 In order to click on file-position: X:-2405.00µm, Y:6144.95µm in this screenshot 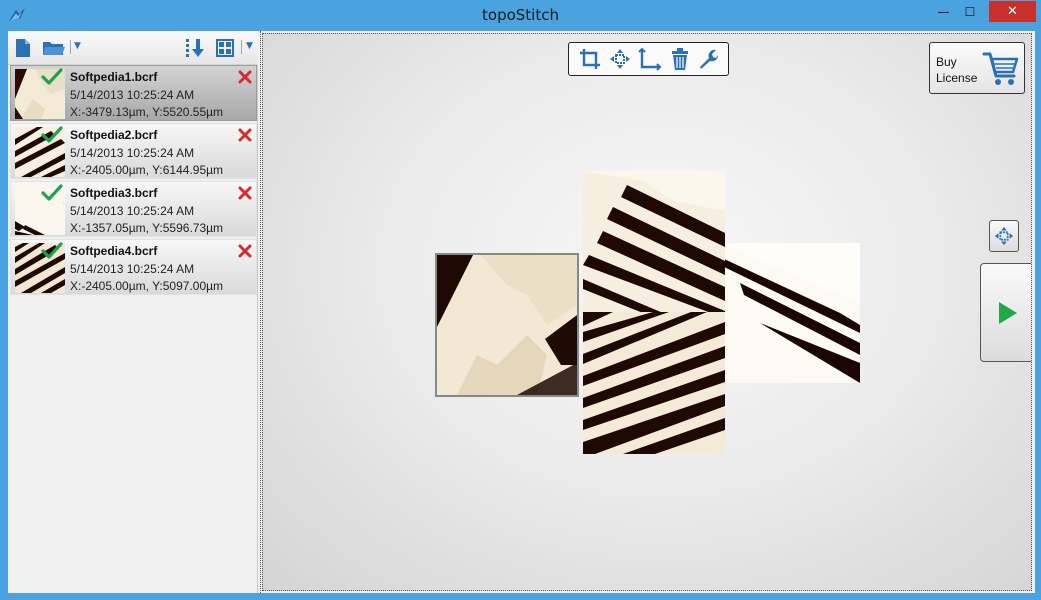, I will do `click(147, 170)`.